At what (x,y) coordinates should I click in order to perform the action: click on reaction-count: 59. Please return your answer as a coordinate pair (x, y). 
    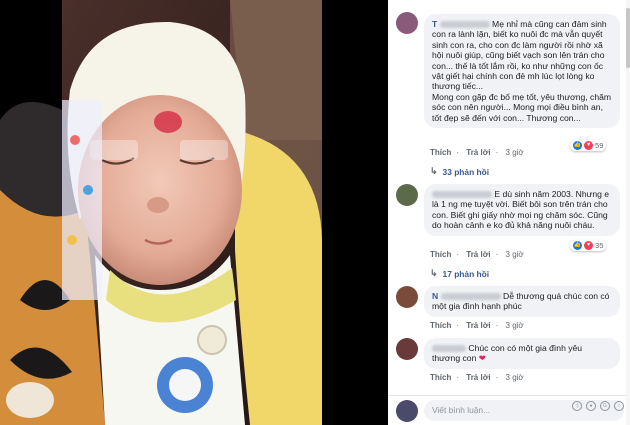
    Looking at the image, I should click on (599, 145).